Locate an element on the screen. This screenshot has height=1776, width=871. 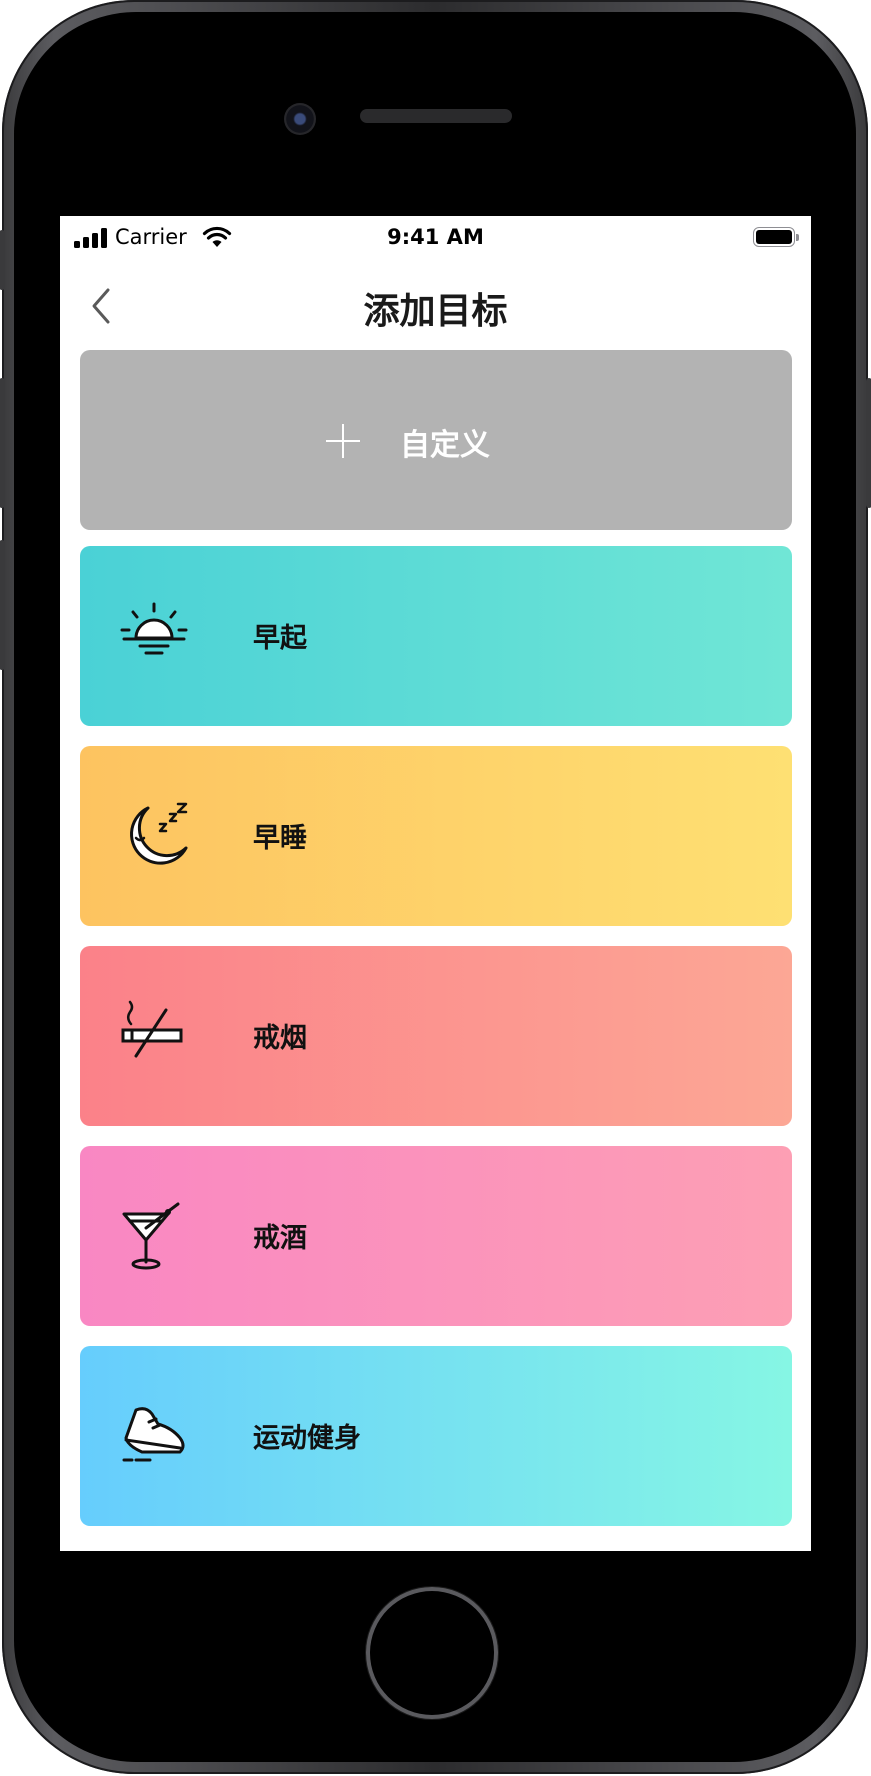
goal-label: 早睡 is located at coordinates (280, 838).